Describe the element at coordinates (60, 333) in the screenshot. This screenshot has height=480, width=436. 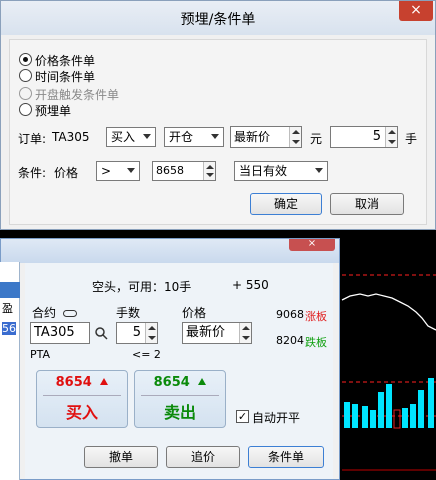
I see `contract-input: TA305` at that location.